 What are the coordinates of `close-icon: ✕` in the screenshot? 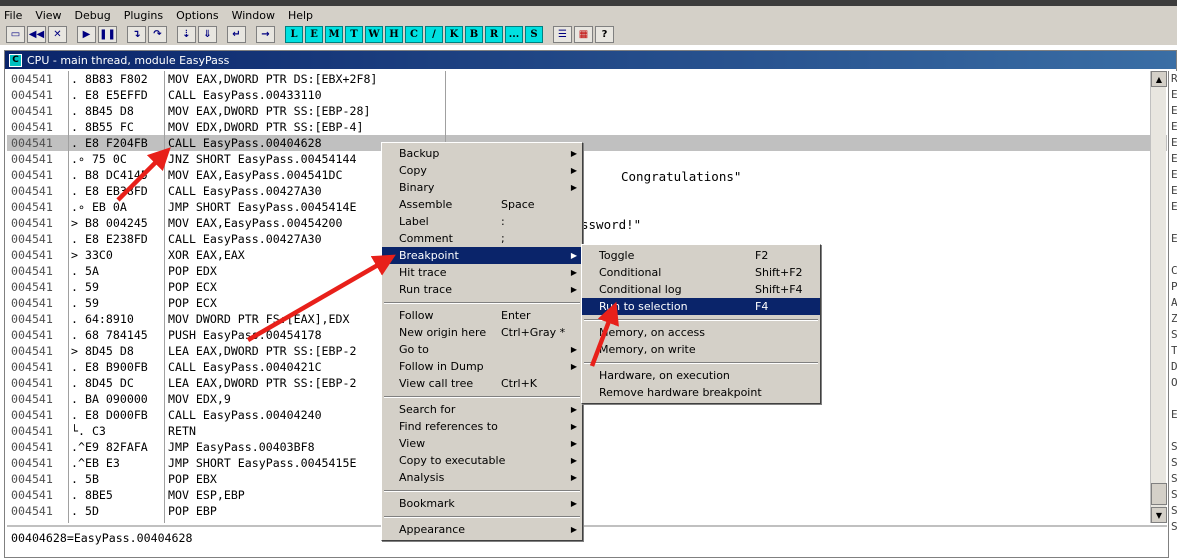 It's located at (57, 34).